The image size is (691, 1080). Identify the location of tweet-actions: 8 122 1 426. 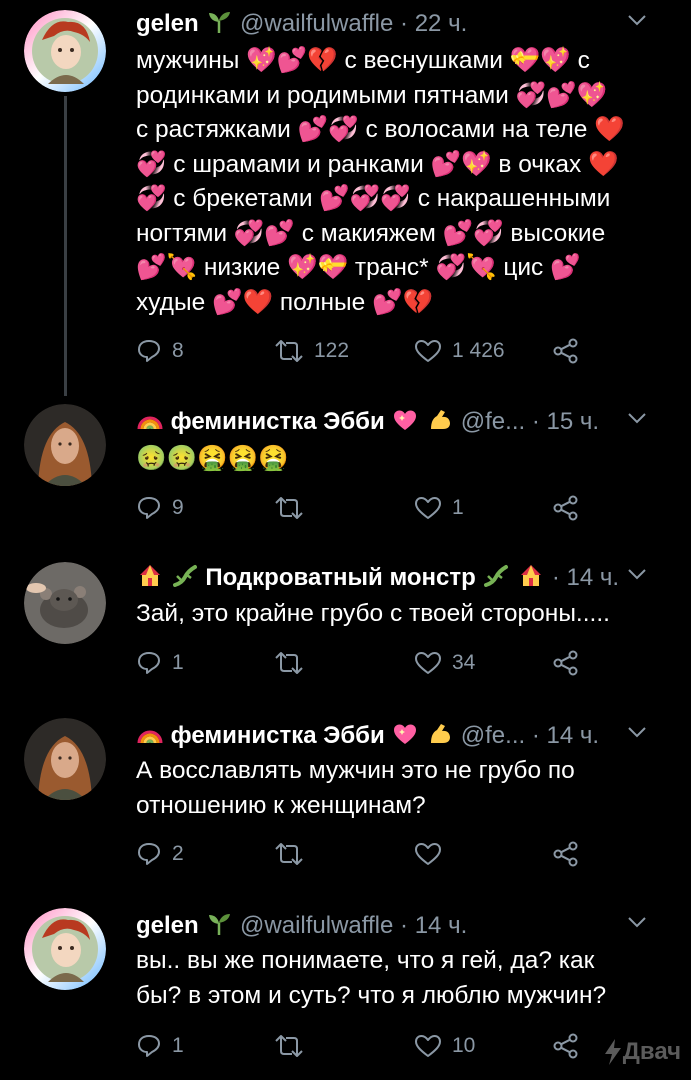
(366, 351).